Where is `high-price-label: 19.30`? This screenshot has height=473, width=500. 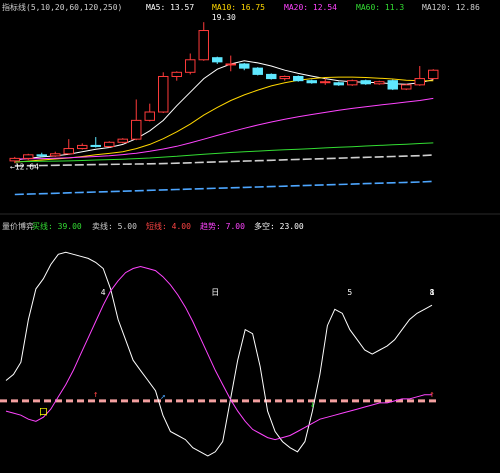 high-price-label: 19.30 is located at coordinates (224, 17).